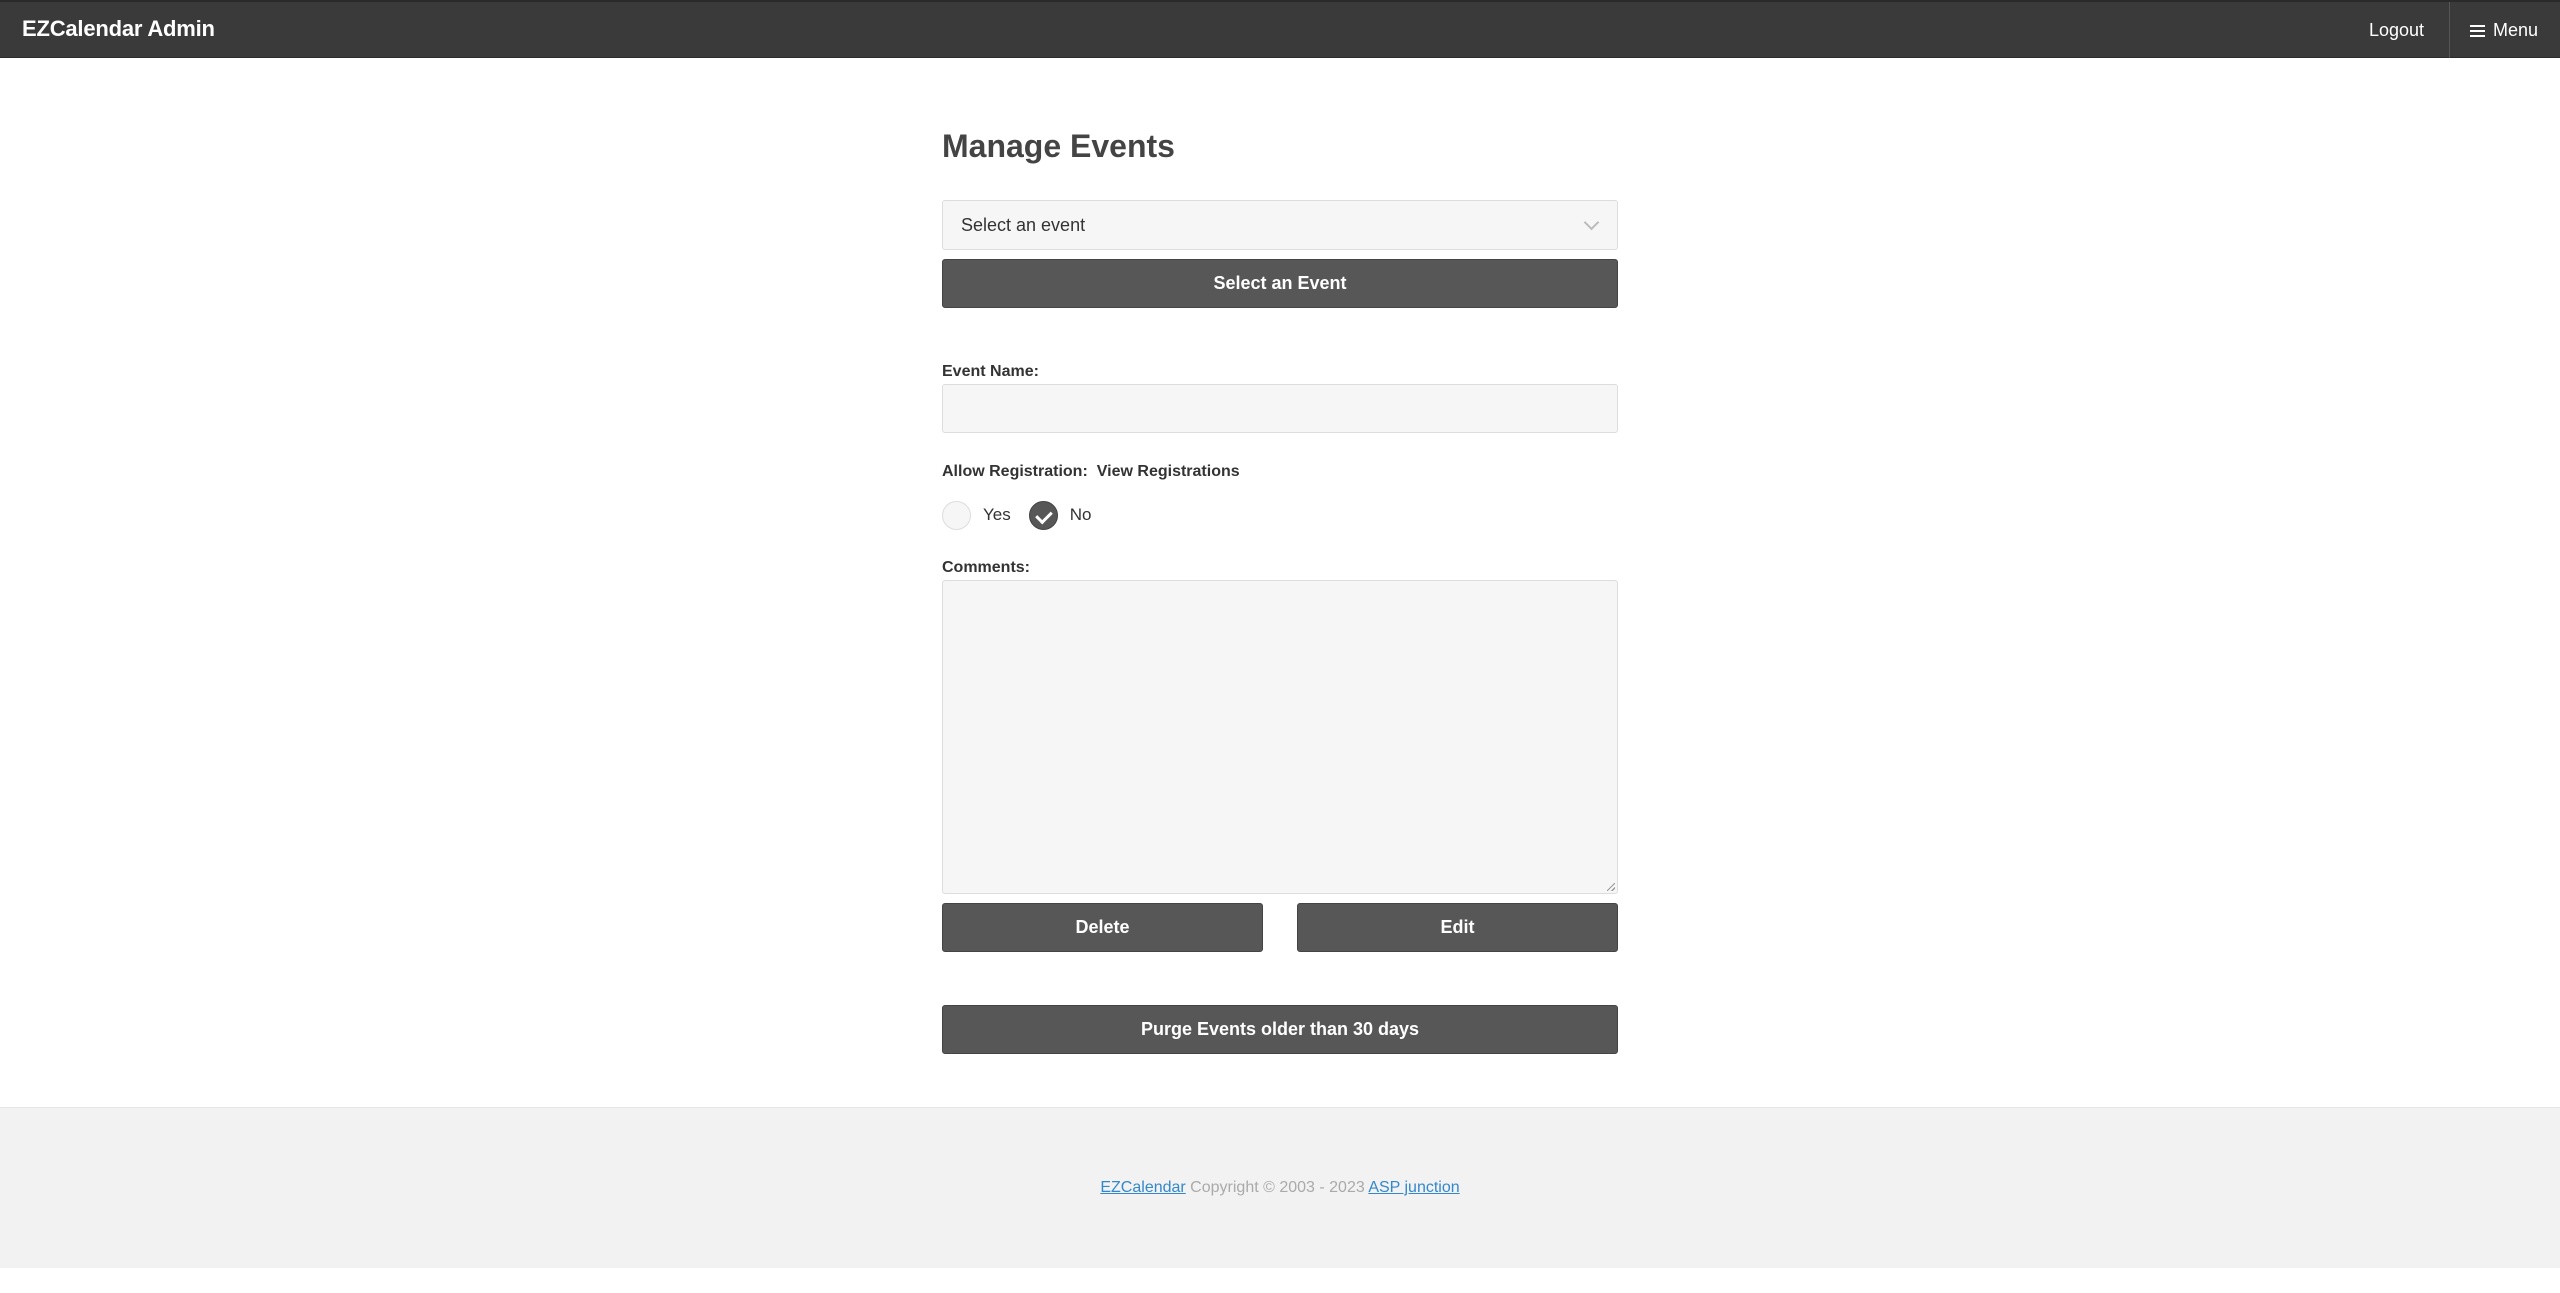 This screenshot has height=1293, width=2560. I want to click on asp-junction-link: ASP junction, so click(1413, 1187).